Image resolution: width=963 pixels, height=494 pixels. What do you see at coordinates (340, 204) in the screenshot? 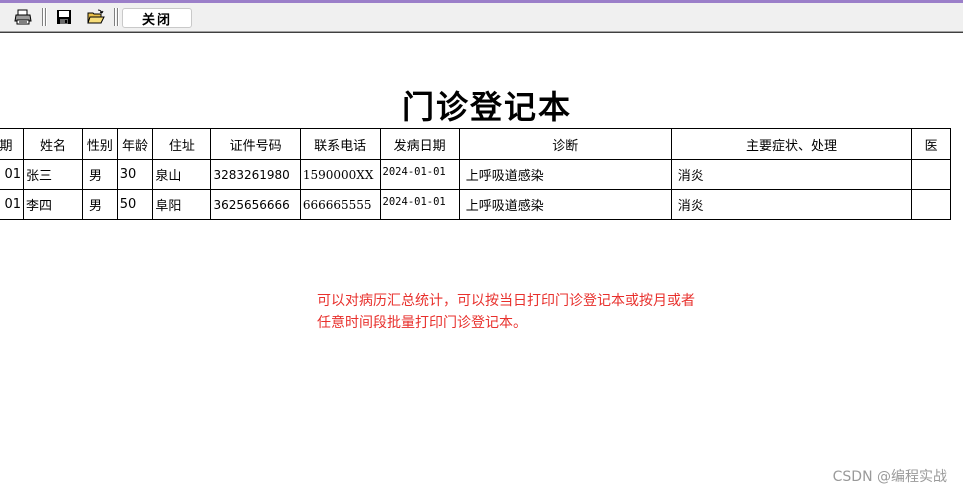
I see `cell-phone: 666665555` at bounding box center [340, 204].